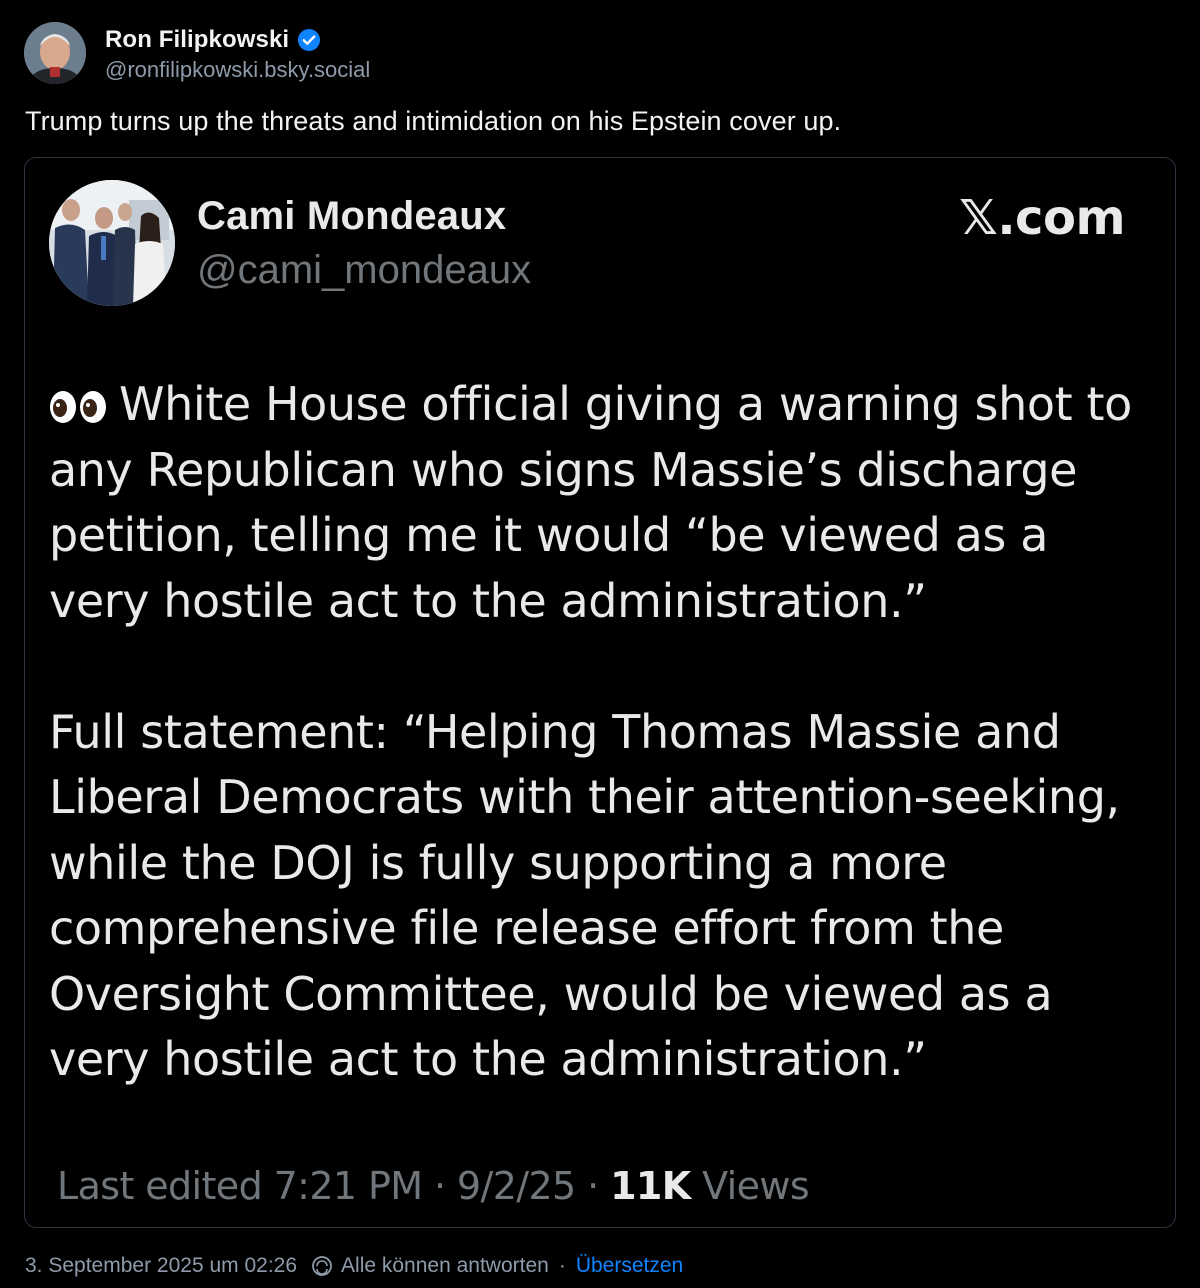  Describe the element at coordinates (322, 1266) in the screenshot. I see `reply-settings-icon` at that location.